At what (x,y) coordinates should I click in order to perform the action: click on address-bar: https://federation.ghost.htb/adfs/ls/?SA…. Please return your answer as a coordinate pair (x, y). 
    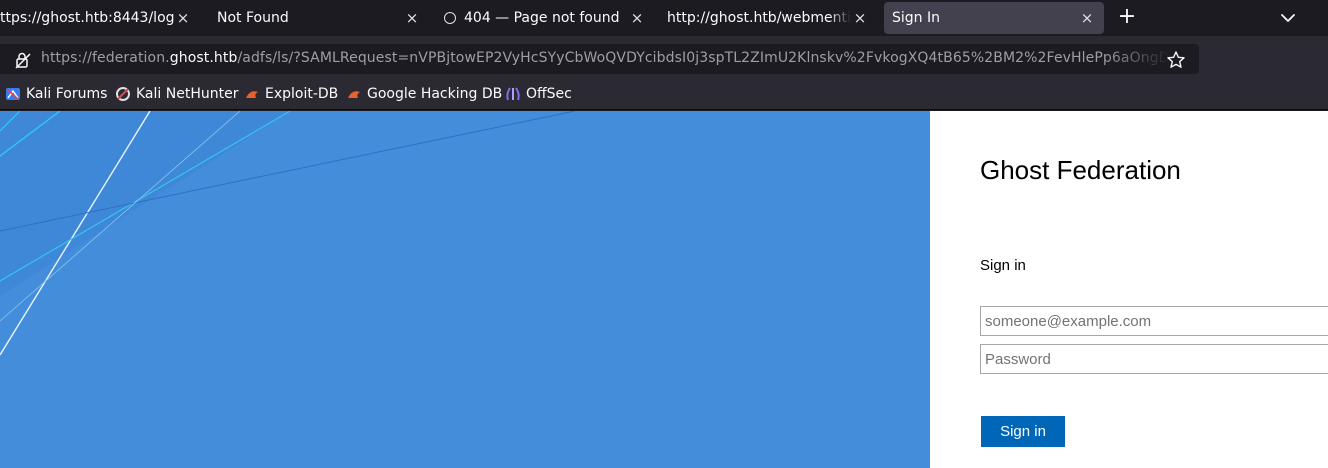
    Looking at the image, I should click on (599, 59).